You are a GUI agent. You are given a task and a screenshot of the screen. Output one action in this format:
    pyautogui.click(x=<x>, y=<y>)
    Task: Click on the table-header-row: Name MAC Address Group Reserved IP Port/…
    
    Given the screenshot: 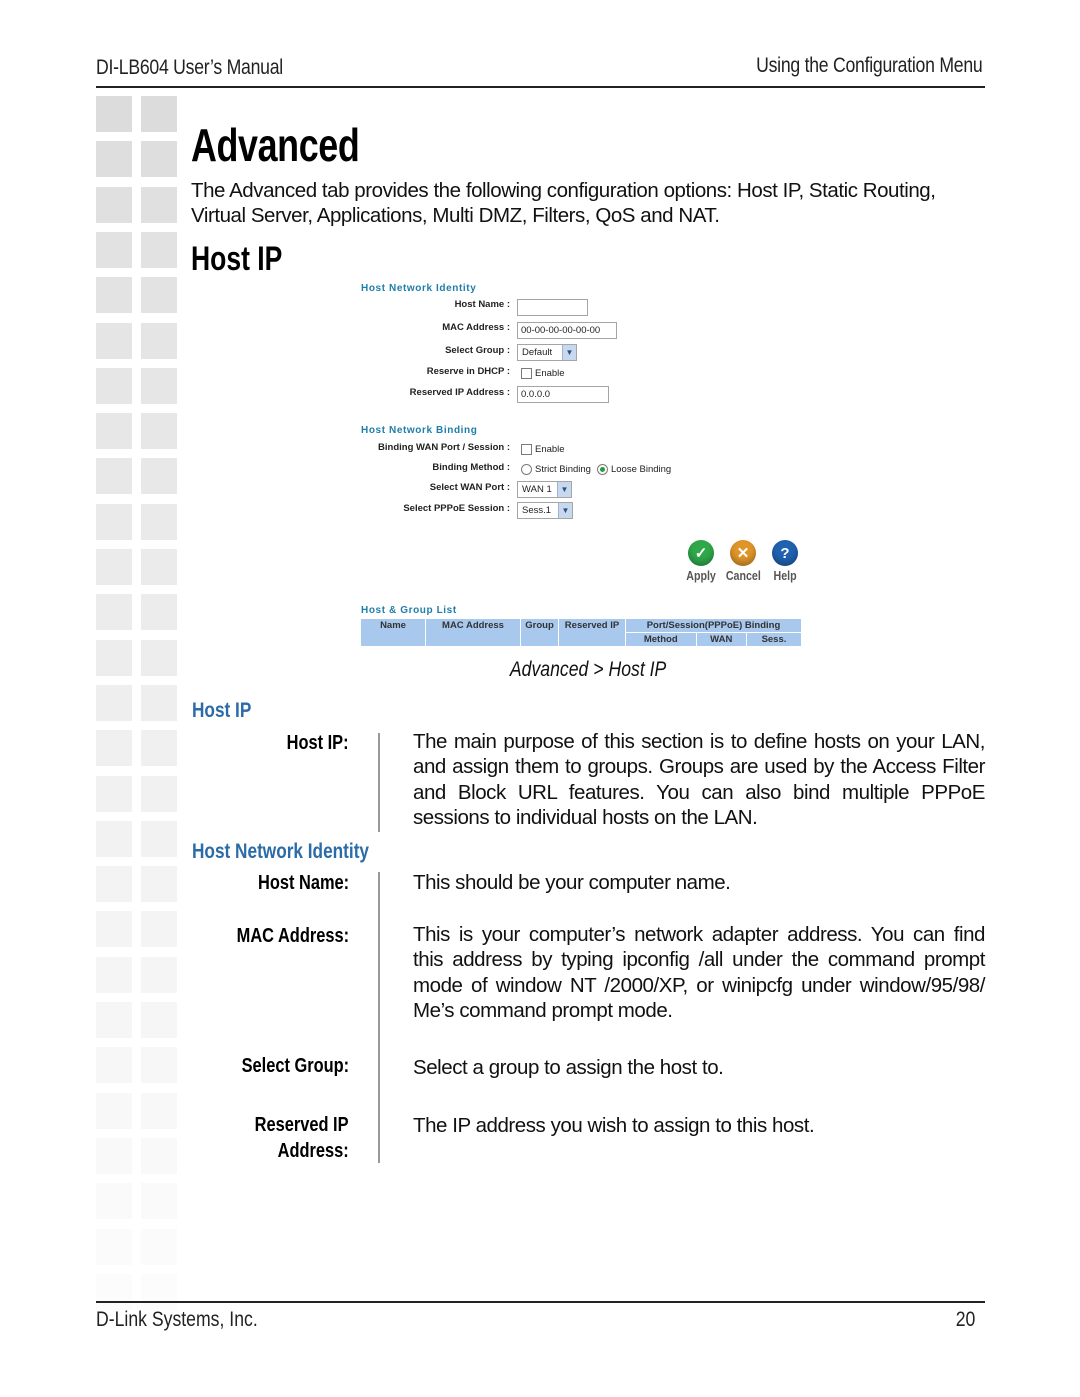 What is the action you would take?
    pyautogui.click(x=581, y=632)
    